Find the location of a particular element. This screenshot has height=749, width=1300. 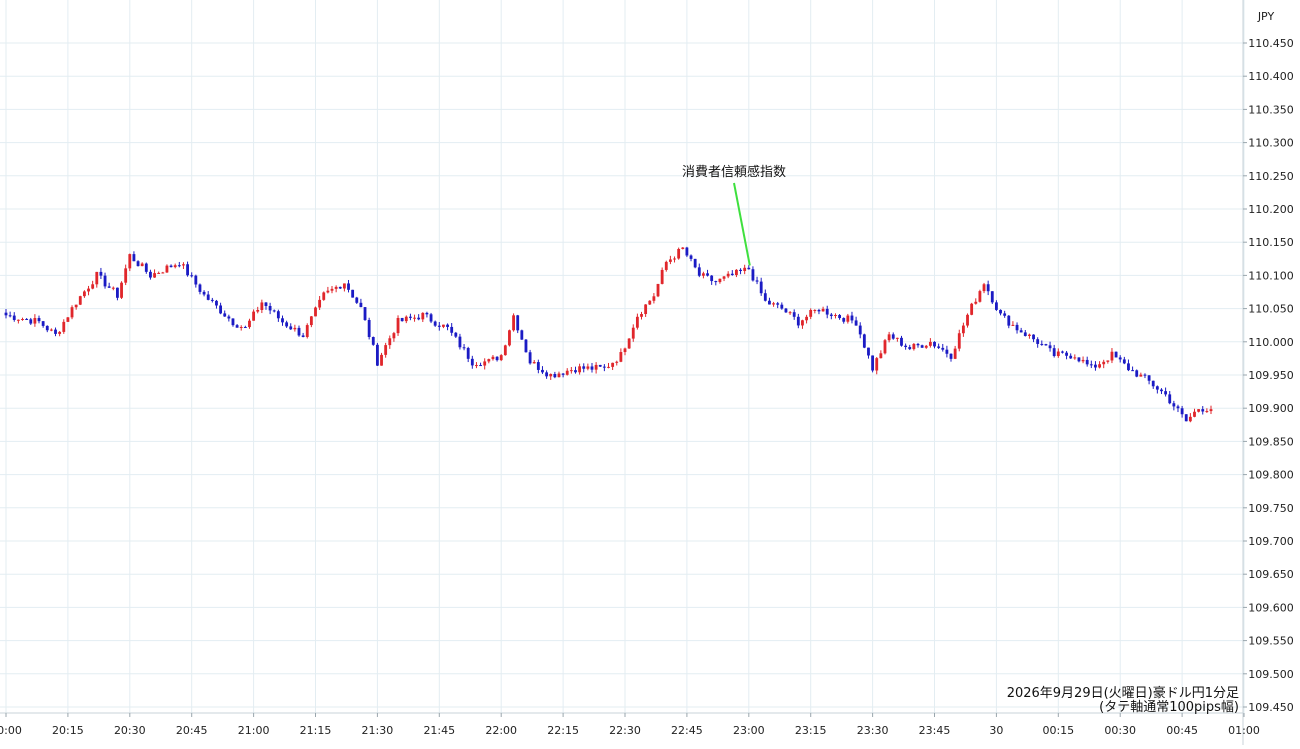

x-tick-label: 21:30 is located at coordinates (378, 730).